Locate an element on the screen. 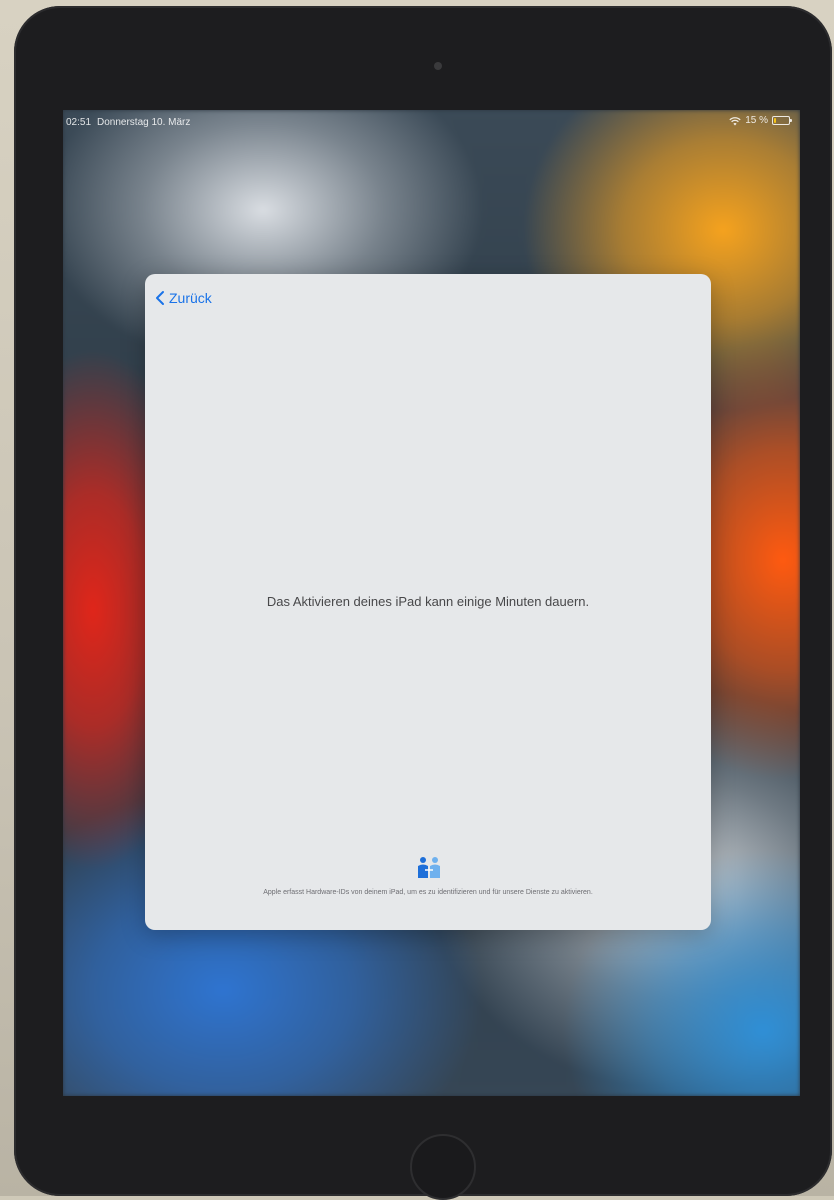 The height and width of the screenshot is (1200, 834). battery-icon is located at coordinates (782, 120).